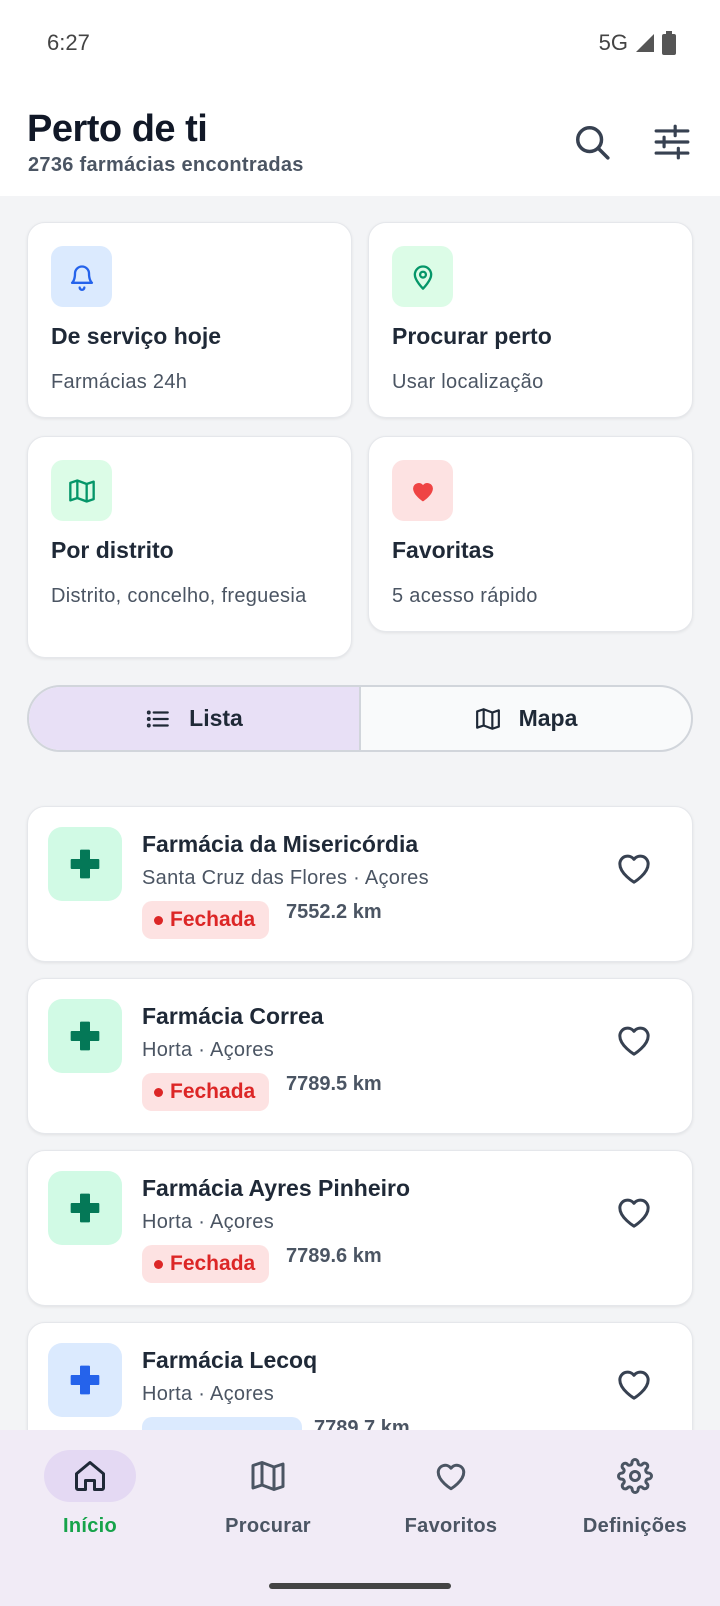  What do you see at coordinates (117, 129) in the screenshot?
I see `page-title: Perto de ti` at bounding box center [117, 129].